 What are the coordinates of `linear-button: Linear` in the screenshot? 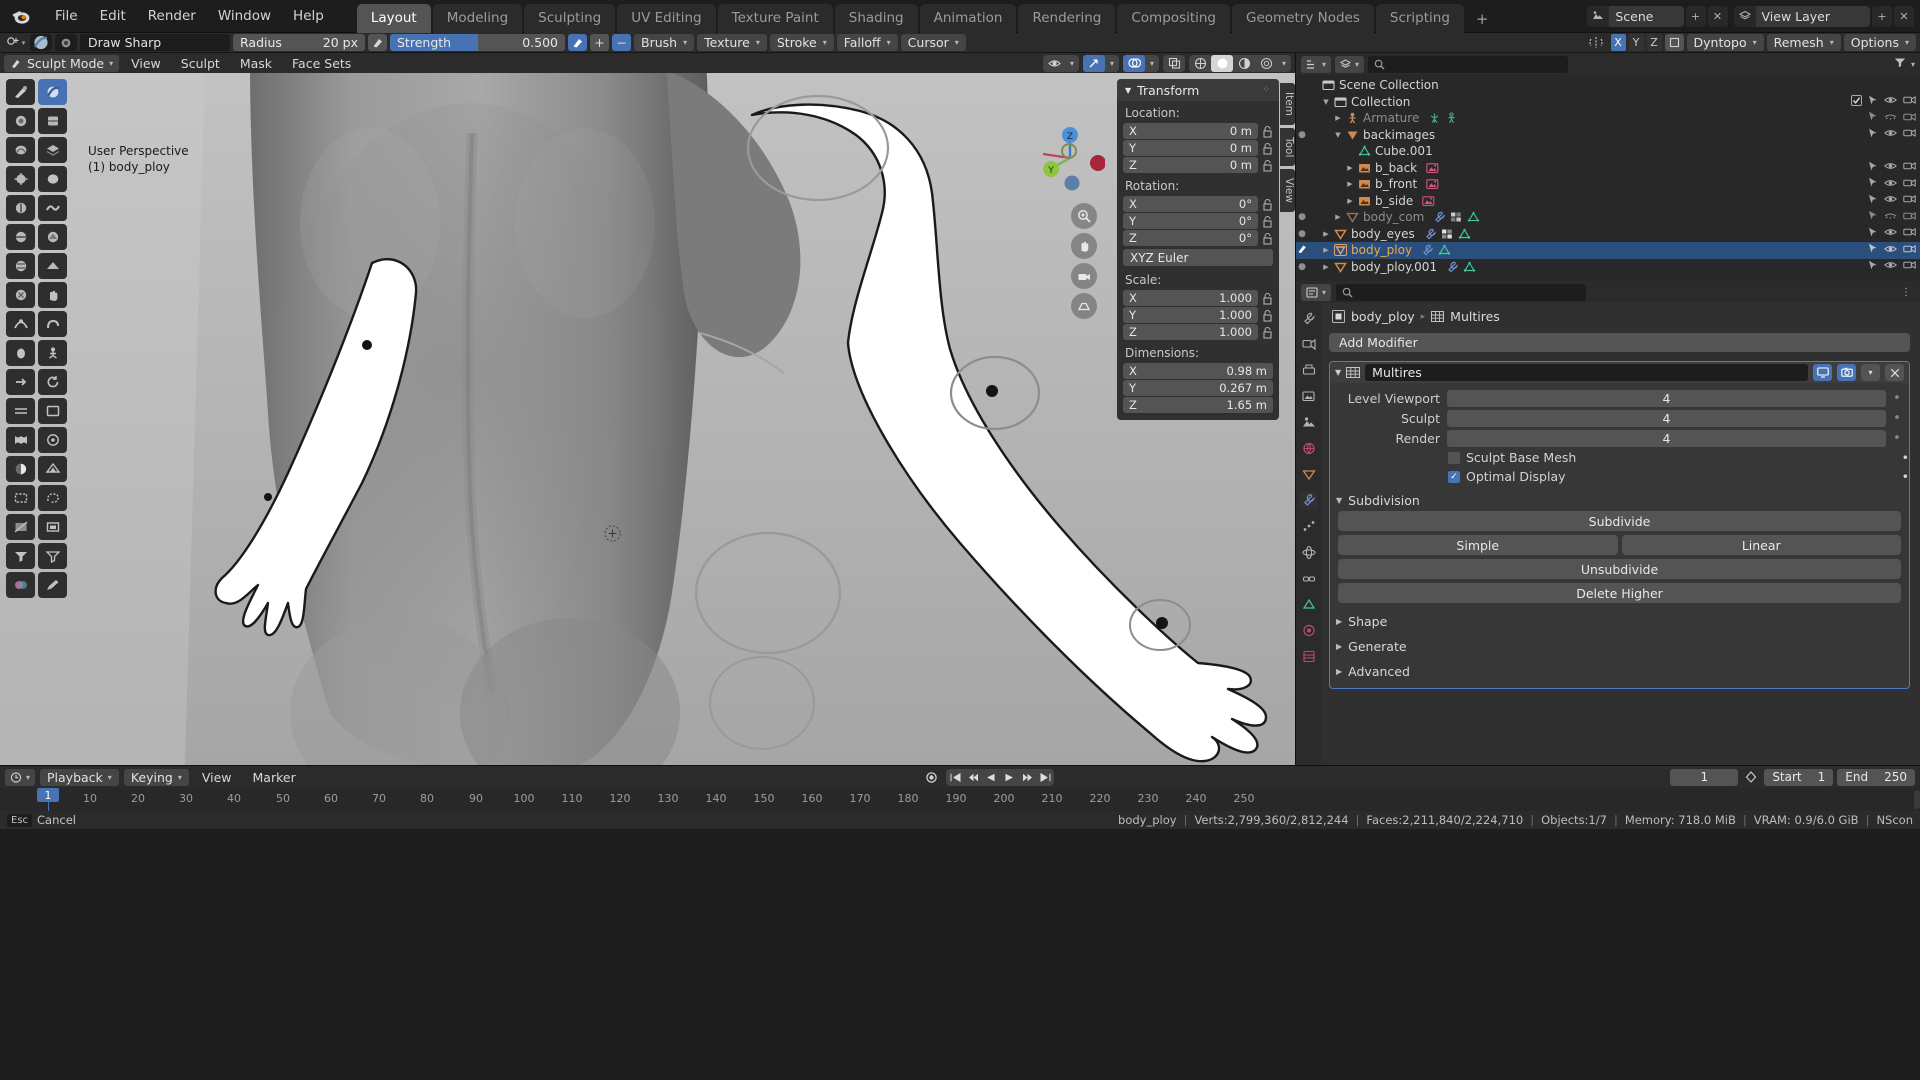 It's located at (1761, 545).